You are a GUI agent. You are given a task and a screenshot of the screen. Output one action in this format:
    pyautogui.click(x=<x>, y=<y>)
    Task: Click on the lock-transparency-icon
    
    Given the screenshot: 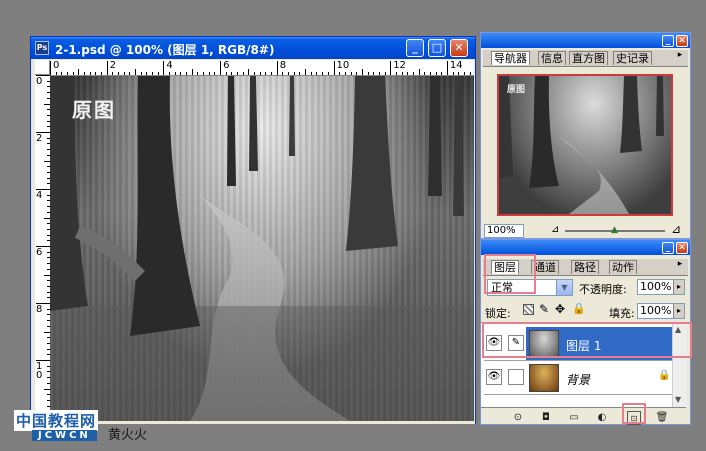 What is the action you would take?
    pyautogui.click(x=528, y=309)
    